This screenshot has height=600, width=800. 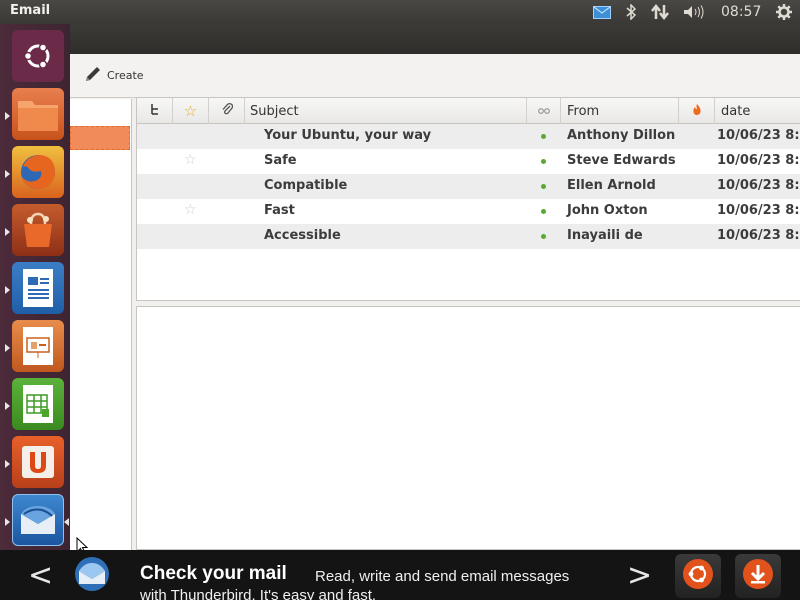 I want to click on bluetooth-icon, so click(x=631, y=12).